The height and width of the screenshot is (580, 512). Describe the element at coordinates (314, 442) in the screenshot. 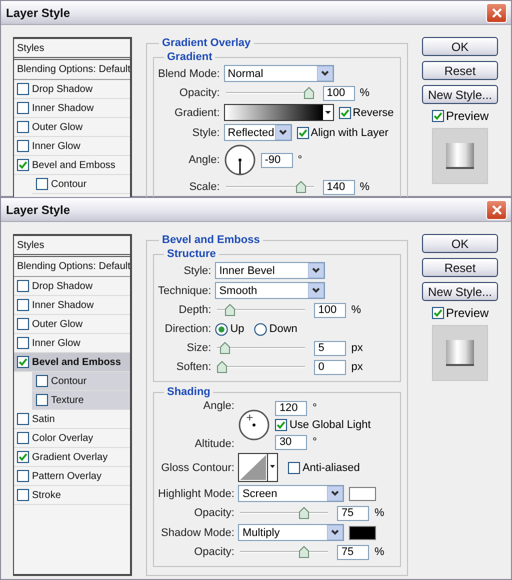

I see `unit-label: °` at that location.